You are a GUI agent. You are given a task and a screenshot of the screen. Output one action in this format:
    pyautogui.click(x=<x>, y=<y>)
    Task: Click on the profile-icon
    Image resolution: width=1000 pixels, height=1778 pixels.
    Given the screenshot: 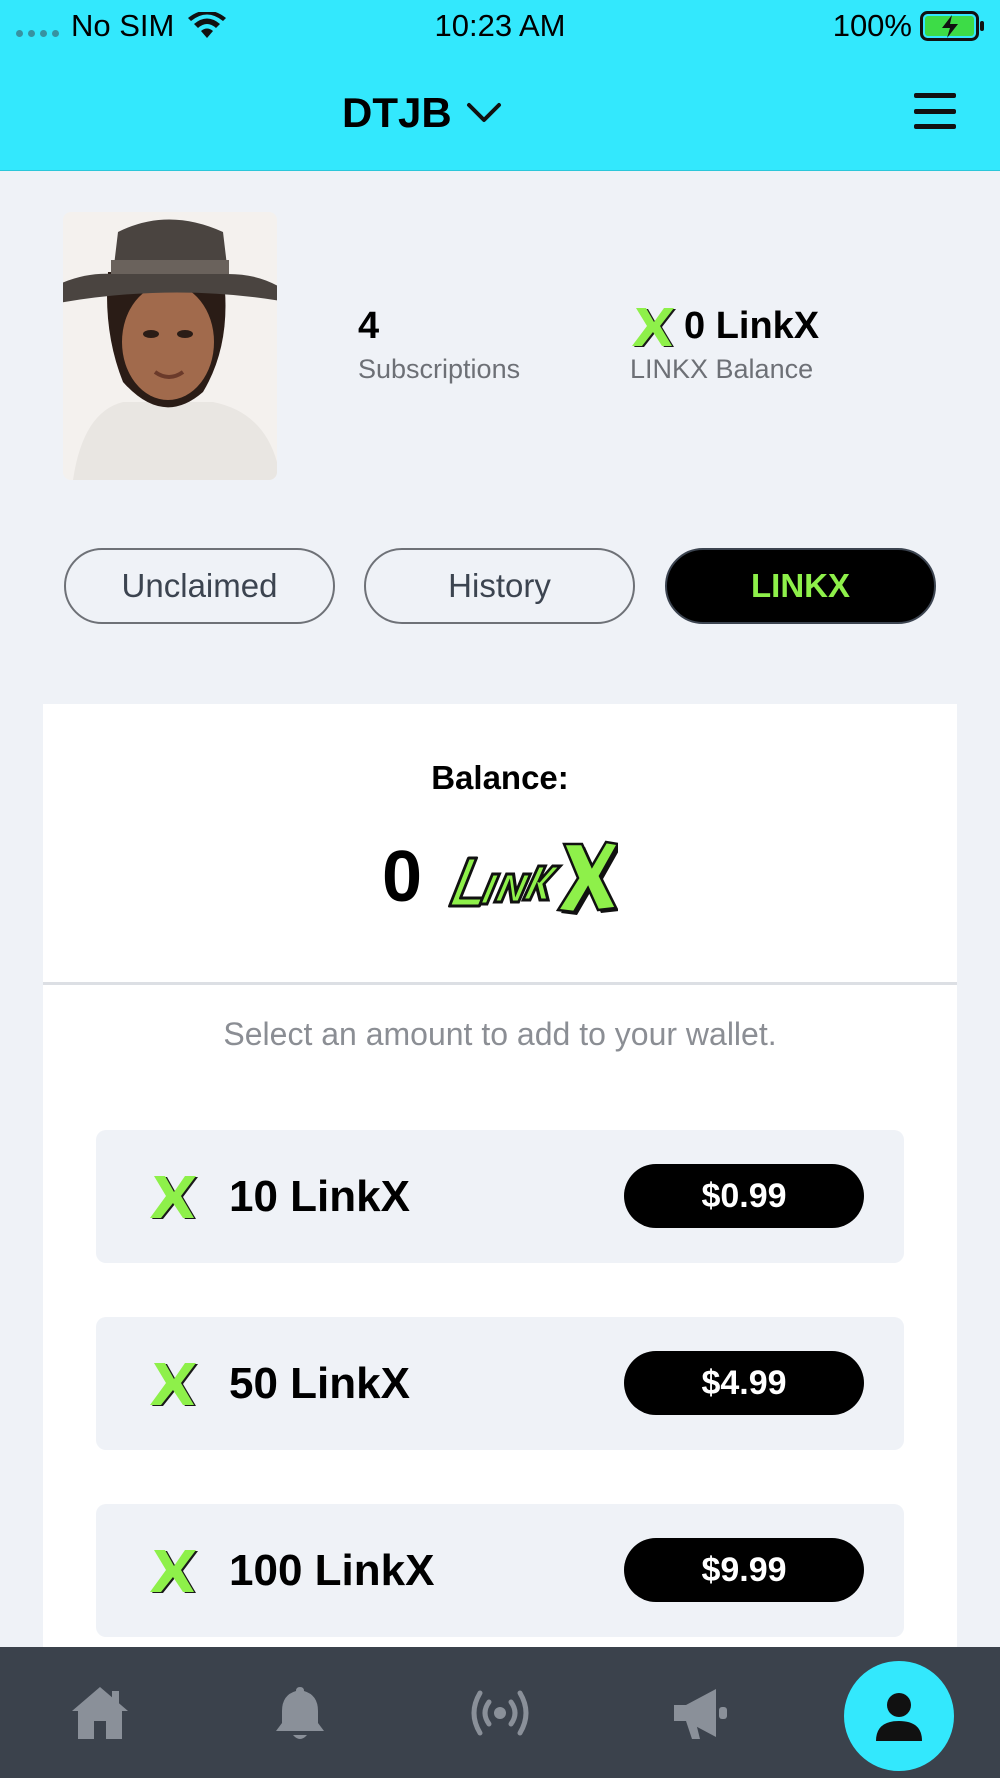 What is the action you would take?
    pyautogui.click(x=899, y=1717)
    